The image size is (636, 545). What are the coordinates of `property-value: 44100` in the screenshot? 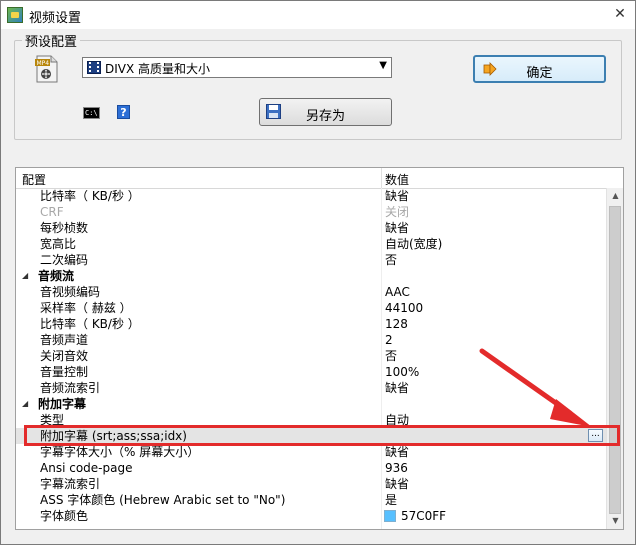 It's located at (404, 308).